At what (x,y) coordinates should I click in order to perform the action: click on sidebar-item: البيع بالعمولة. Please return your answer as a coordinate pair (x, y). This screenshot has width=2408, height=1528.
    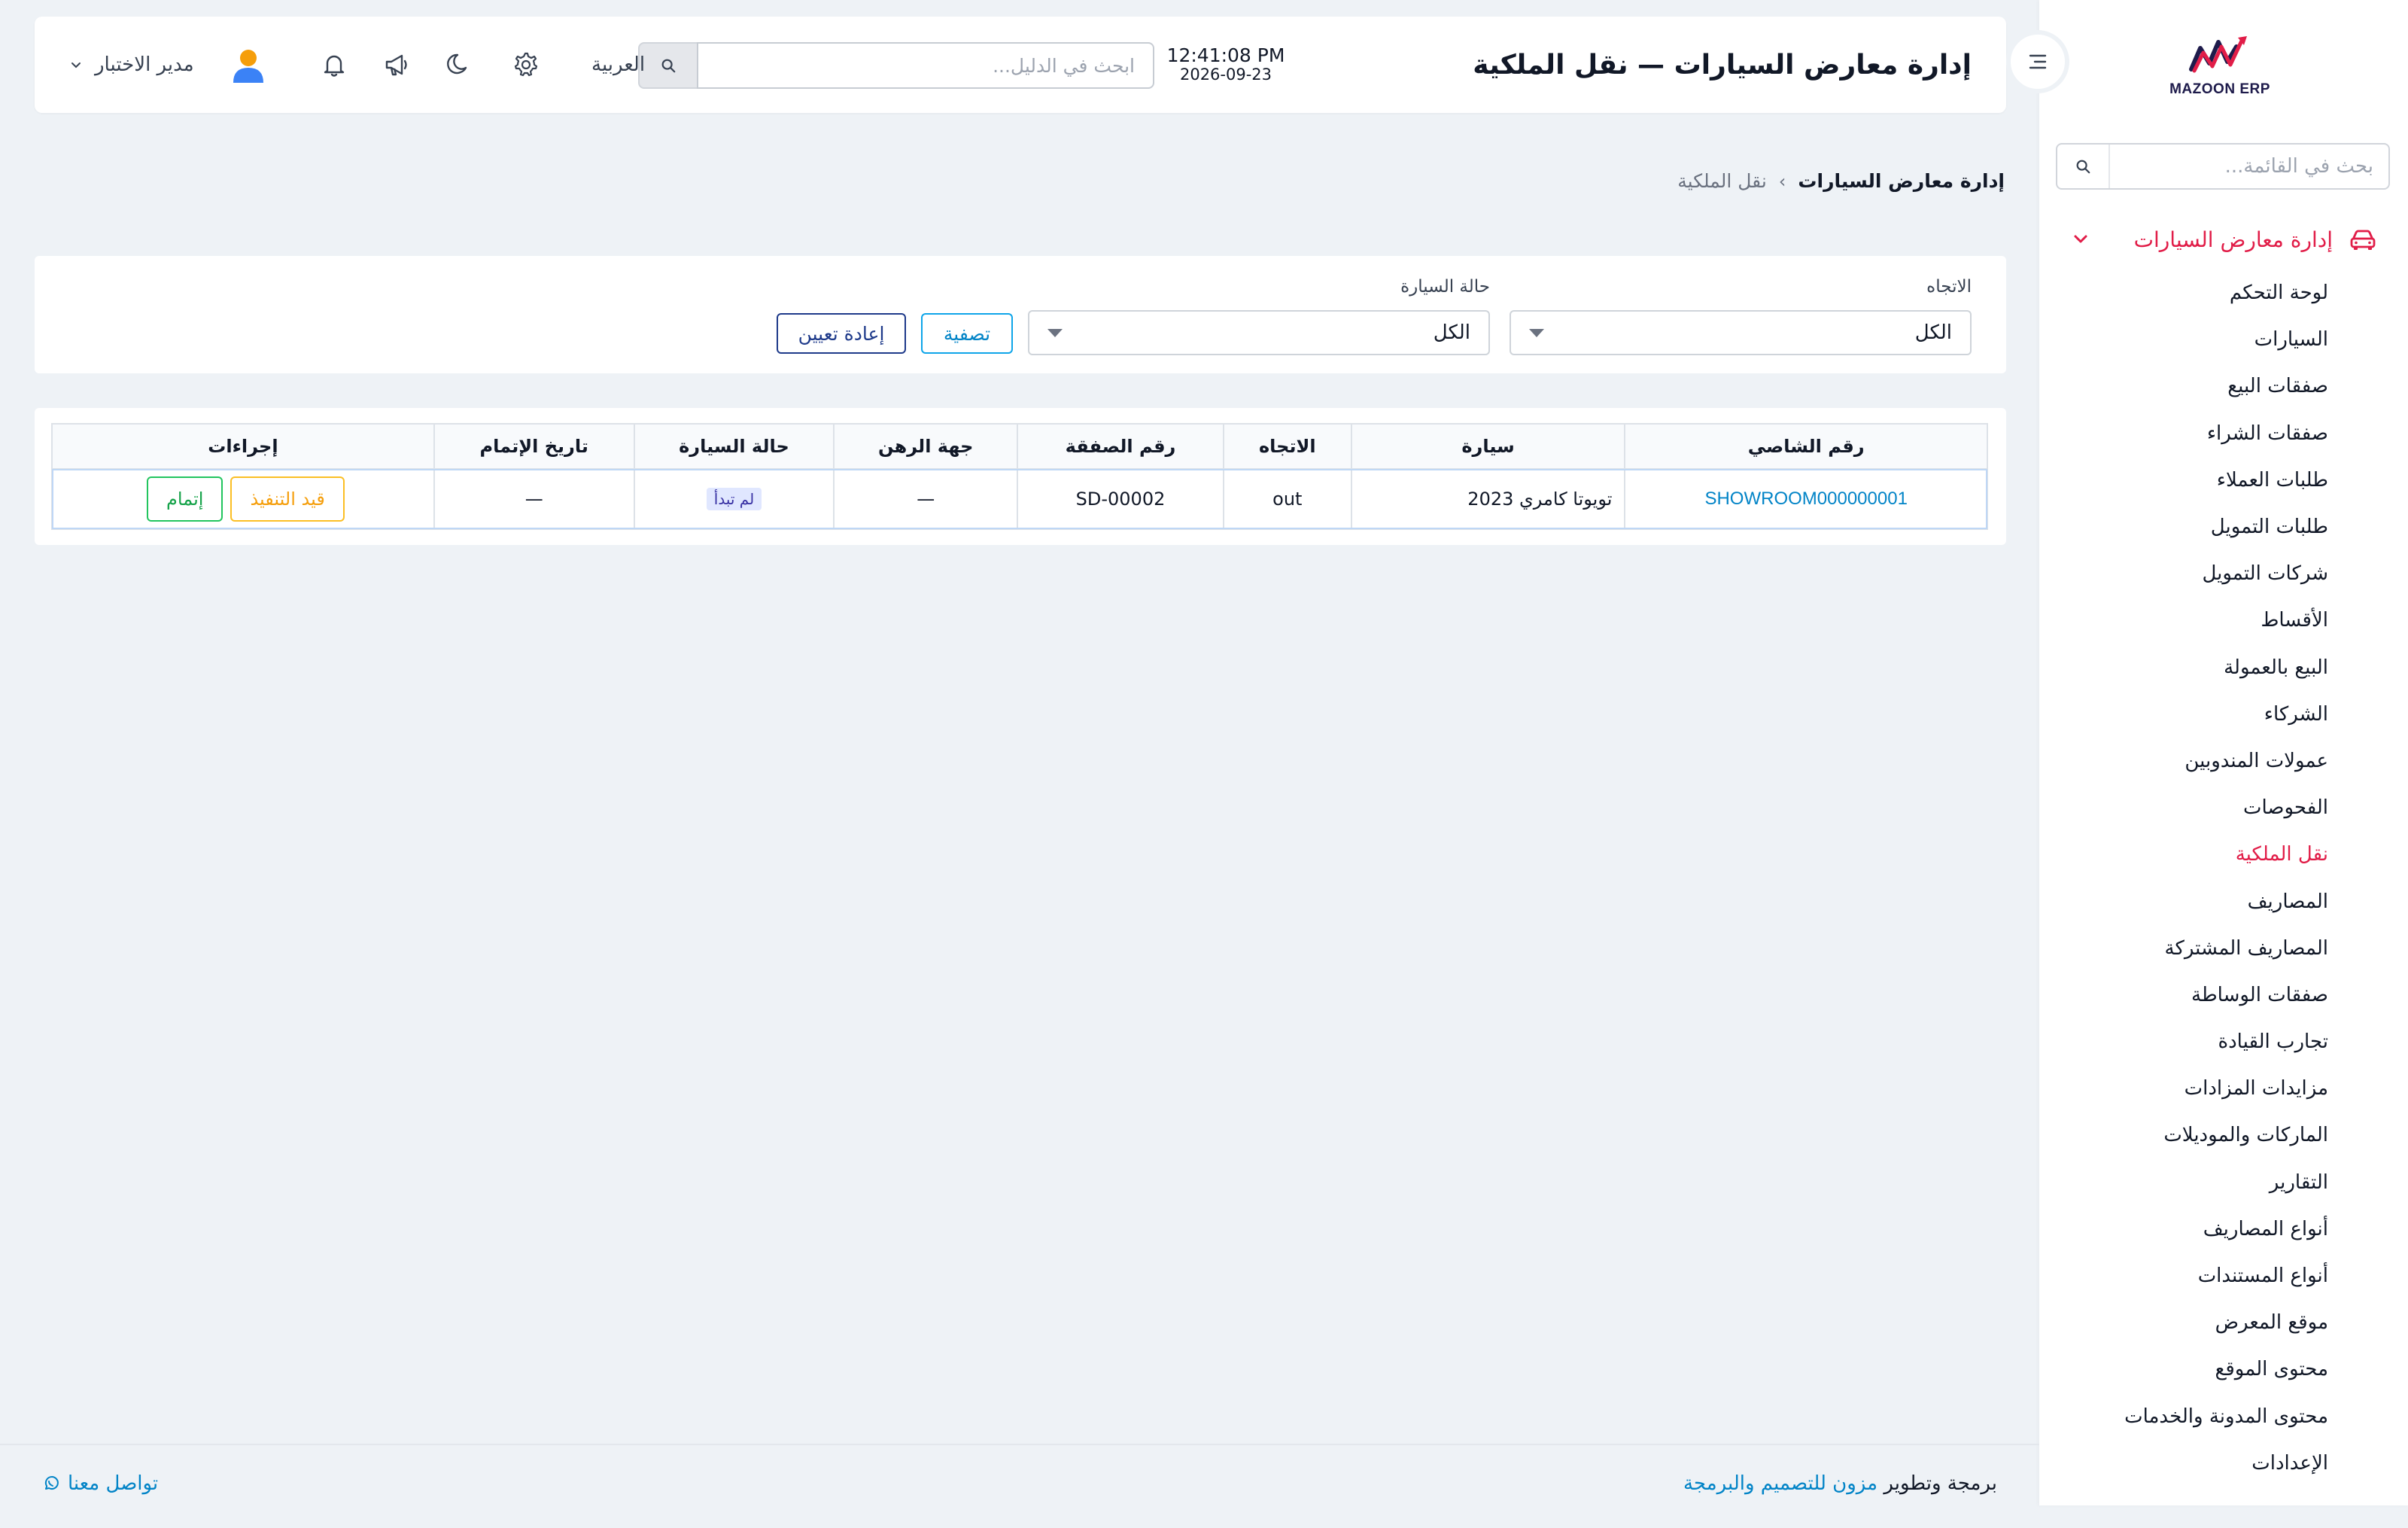
    Looking at the image, I should click on (2185, 667).